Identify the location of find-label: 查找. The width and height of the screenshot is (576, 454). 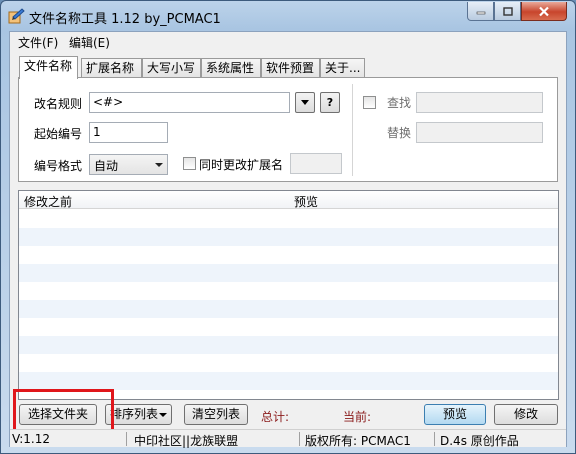
(399, 103).